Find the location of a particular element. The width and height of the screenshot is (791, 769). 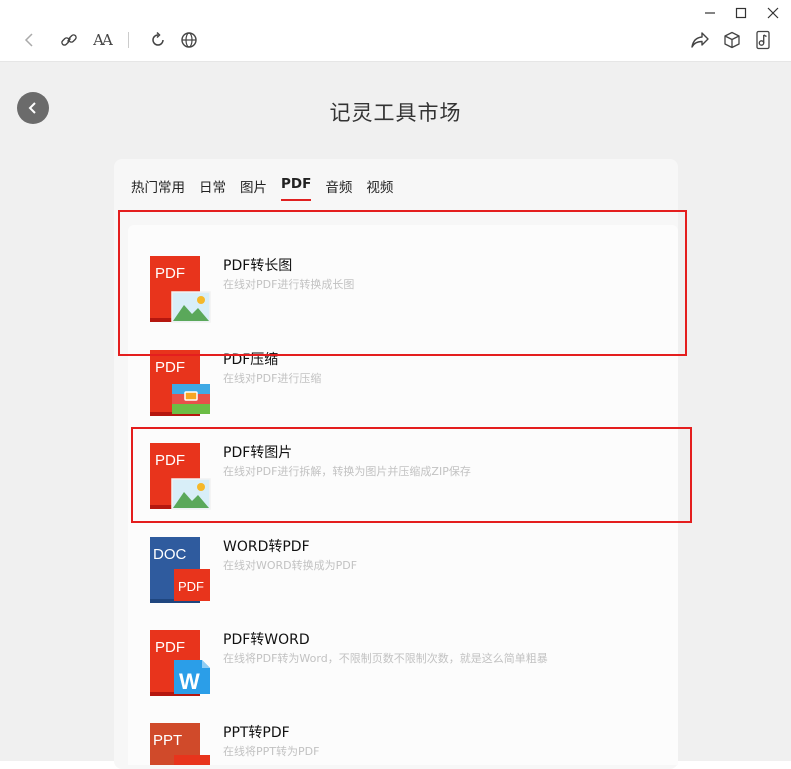

tool-description: 在线对PDF进行转换成长图 is located at coordinates (289, 284).